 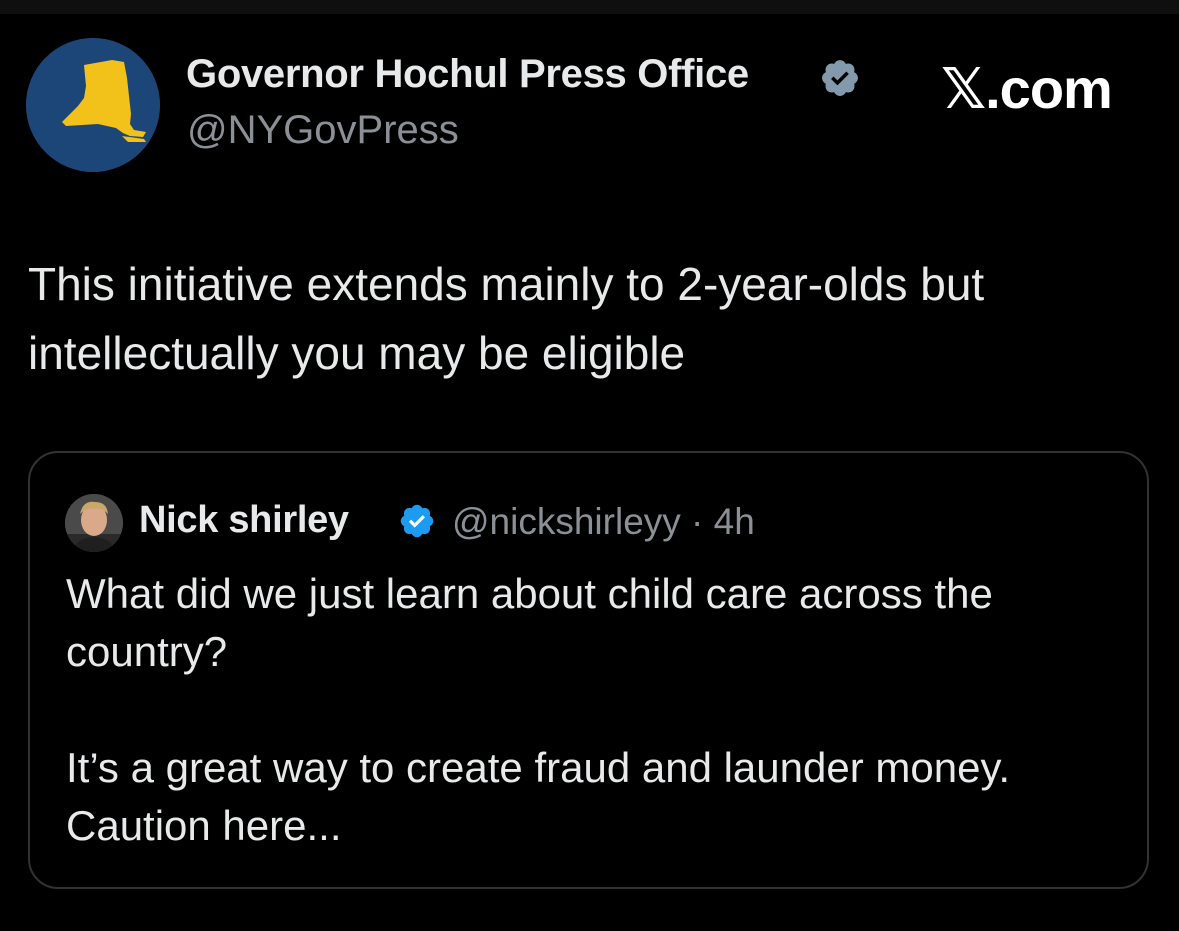 I want to click on quoted-author-name: Nick shirley, so click(x=244, y=520).